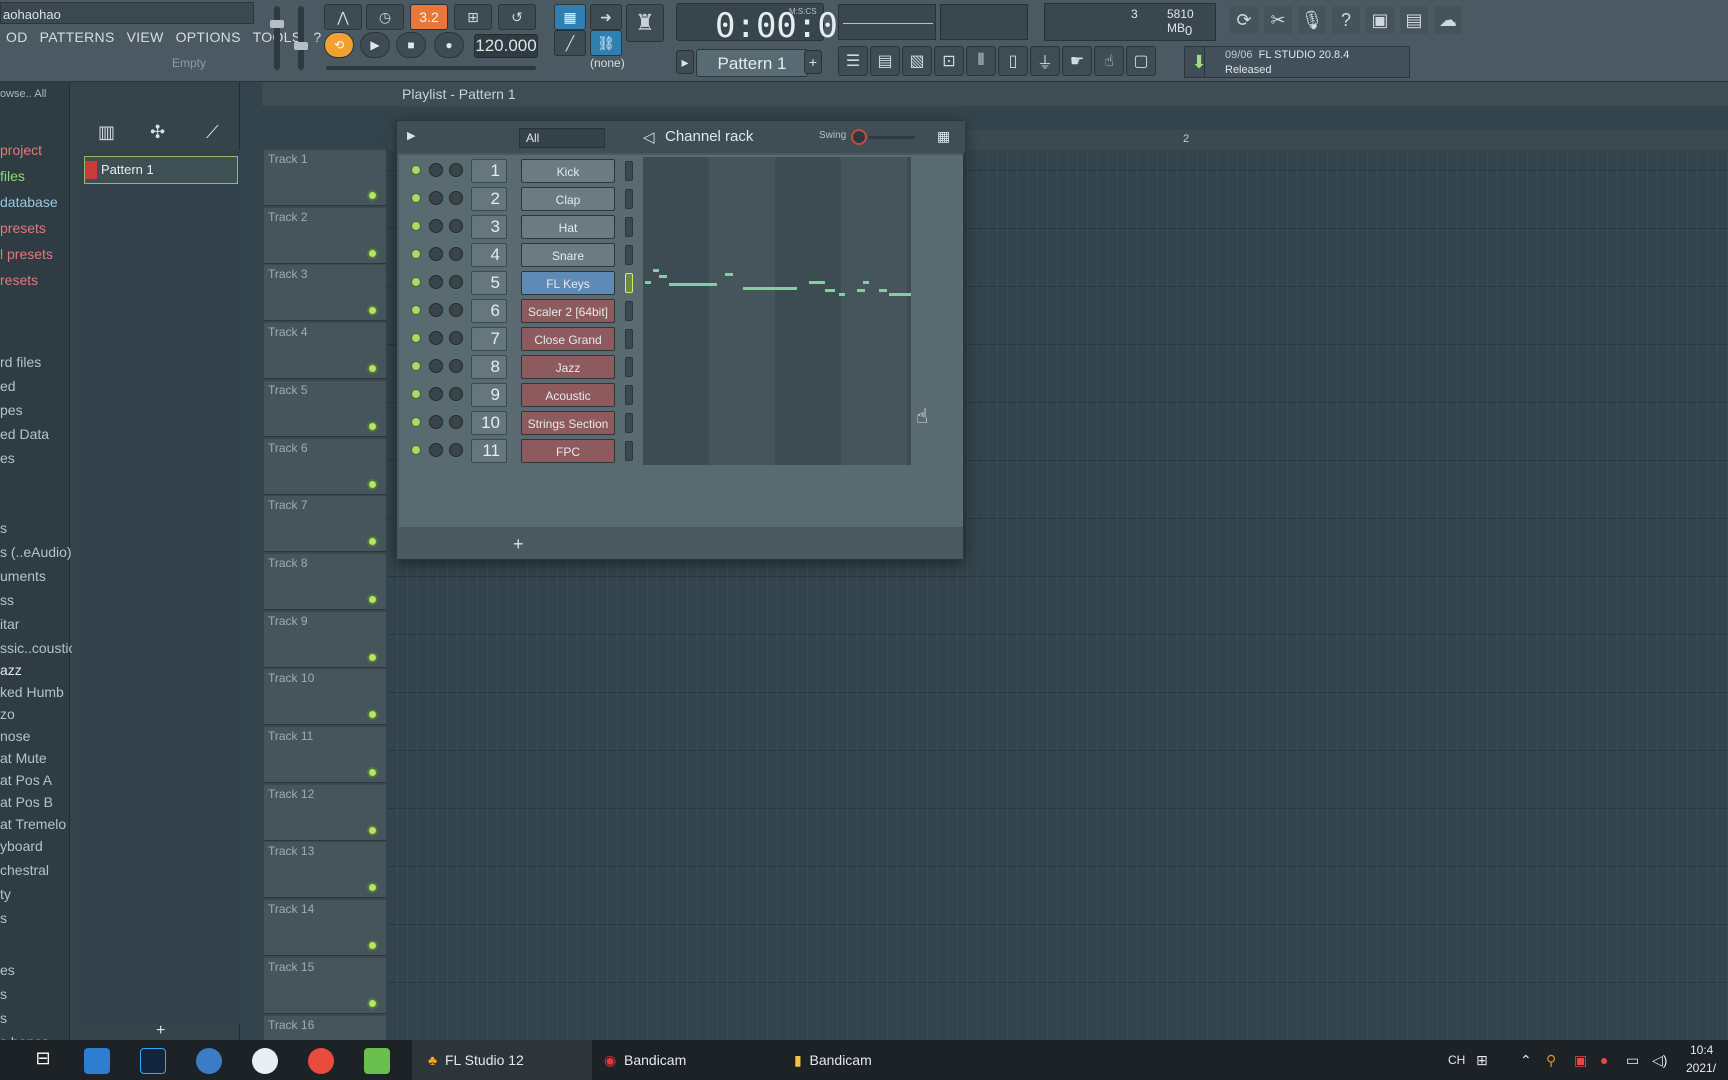 The height and width of the screenshot is (1080, 1728). Describe the element at coordinates (11, 410) in the screenshot. I see `browser-item: pes` at that location.